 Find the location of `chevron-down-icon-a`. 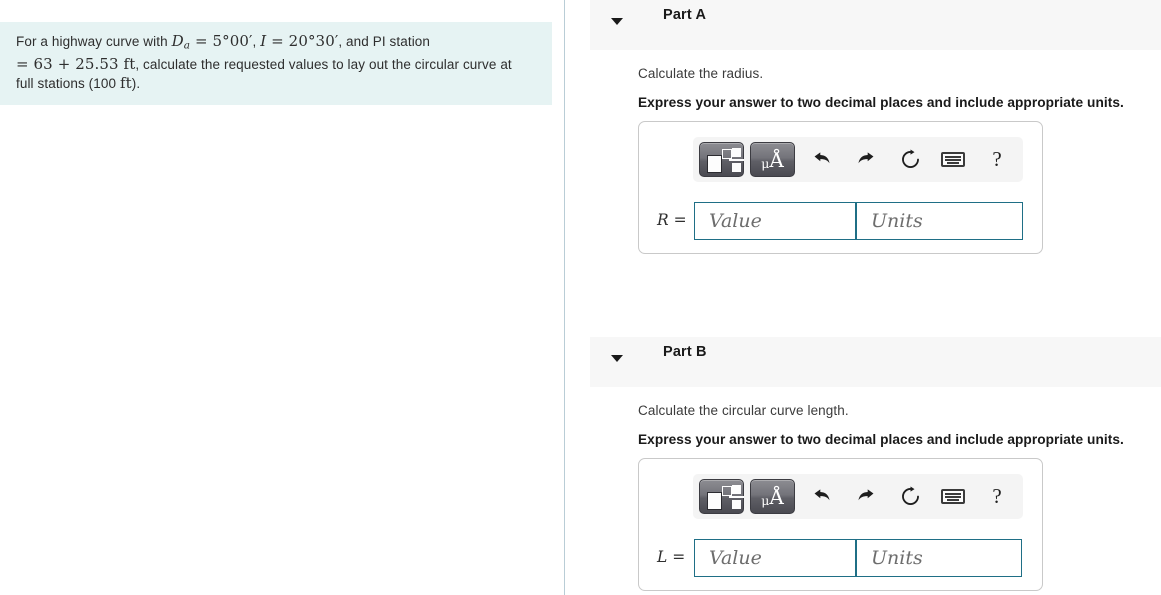

chevron-down-icon-a is located at coordinates (617, 21).